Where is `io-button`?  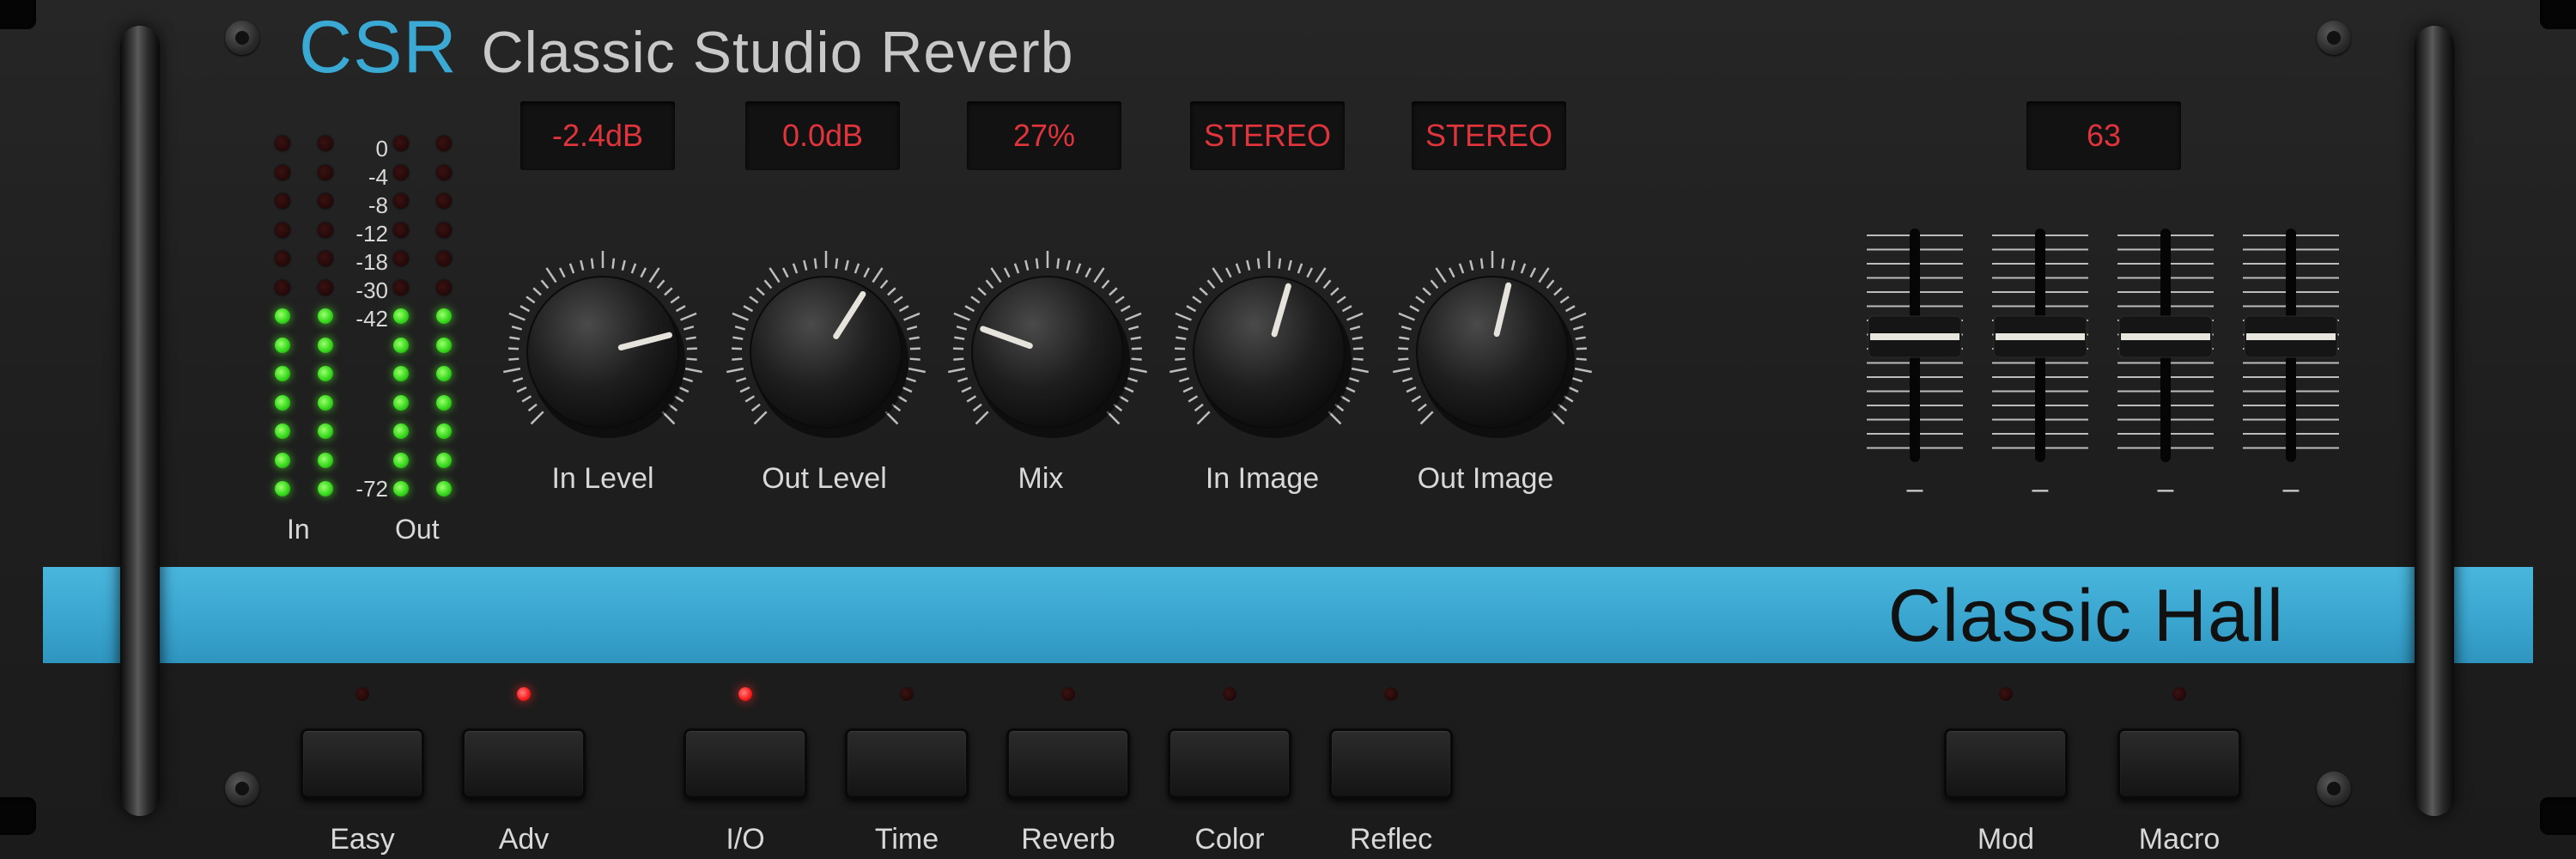 io-button is located at coordinates (745, 763).